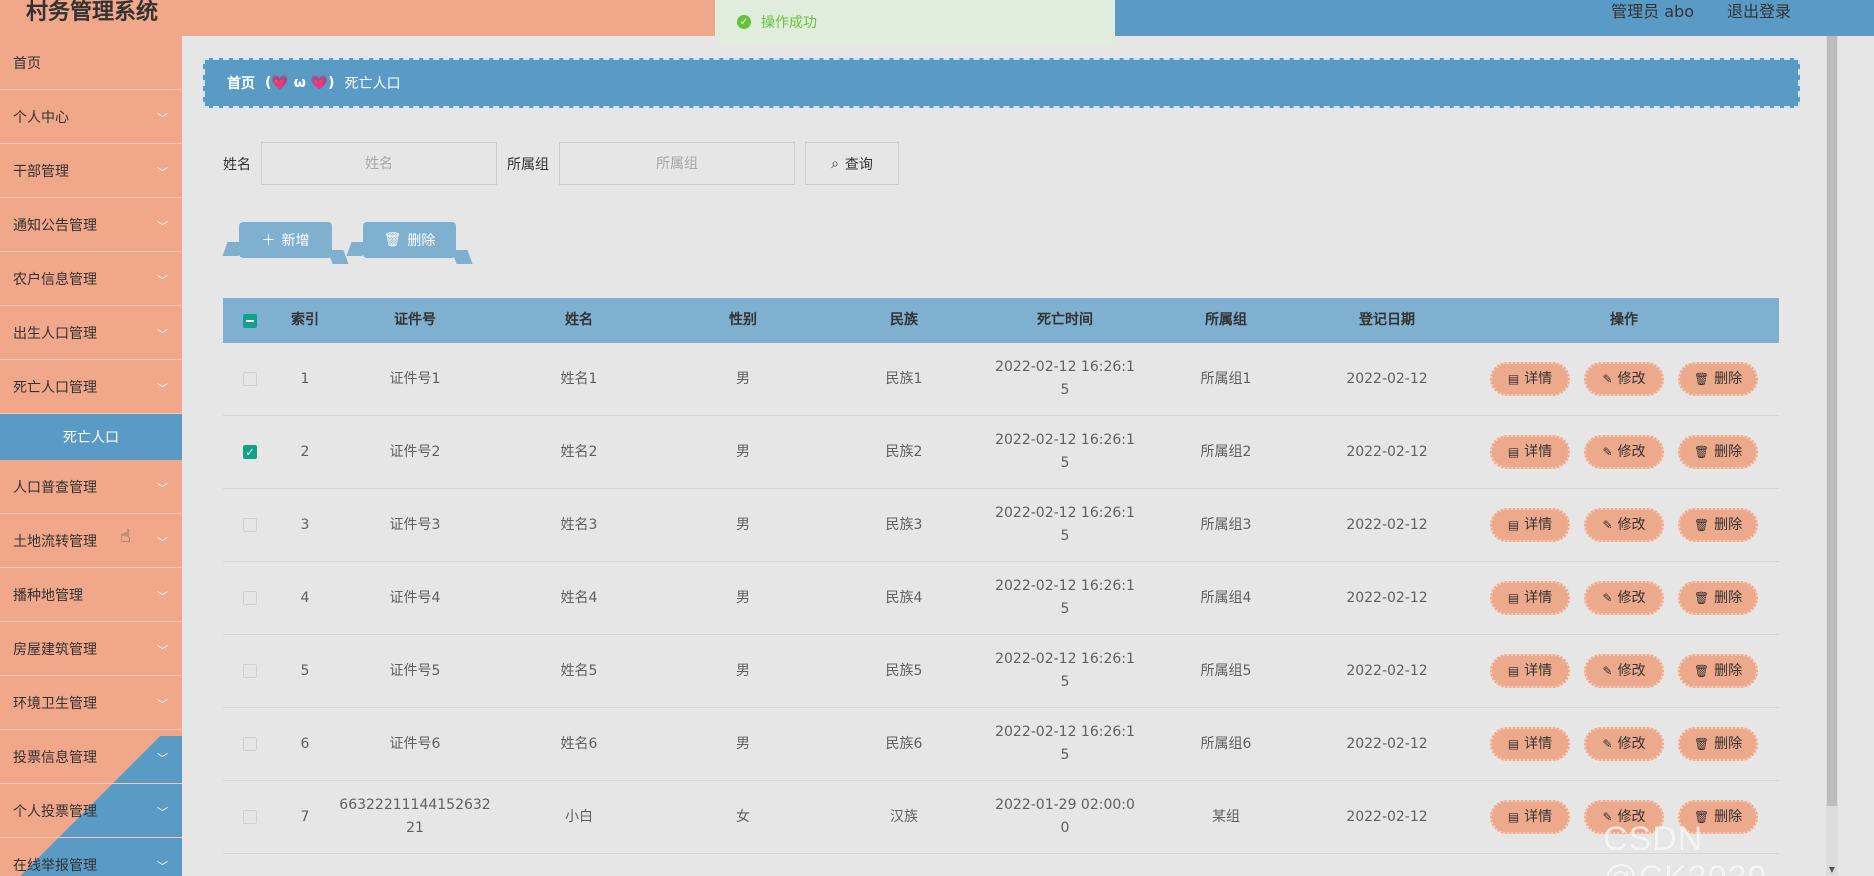 Image resolution: width=1874 pixels, height=876 pixels. I want to click on sidebar-item-3: 通知公告管理 ﹀, so click(91, 225).